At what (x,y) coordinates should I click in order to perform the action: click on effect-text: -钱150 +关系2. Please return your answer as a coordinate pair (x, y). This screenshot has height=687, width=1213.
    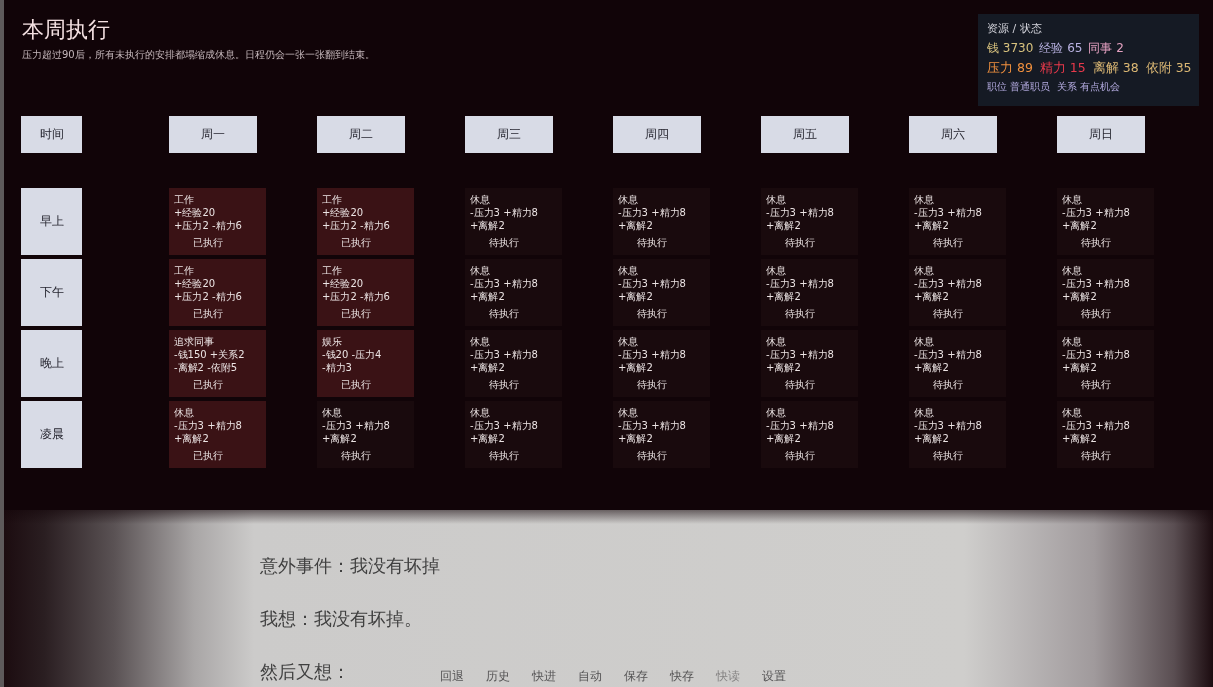
    Looking at the image, I should click on (209, 354).